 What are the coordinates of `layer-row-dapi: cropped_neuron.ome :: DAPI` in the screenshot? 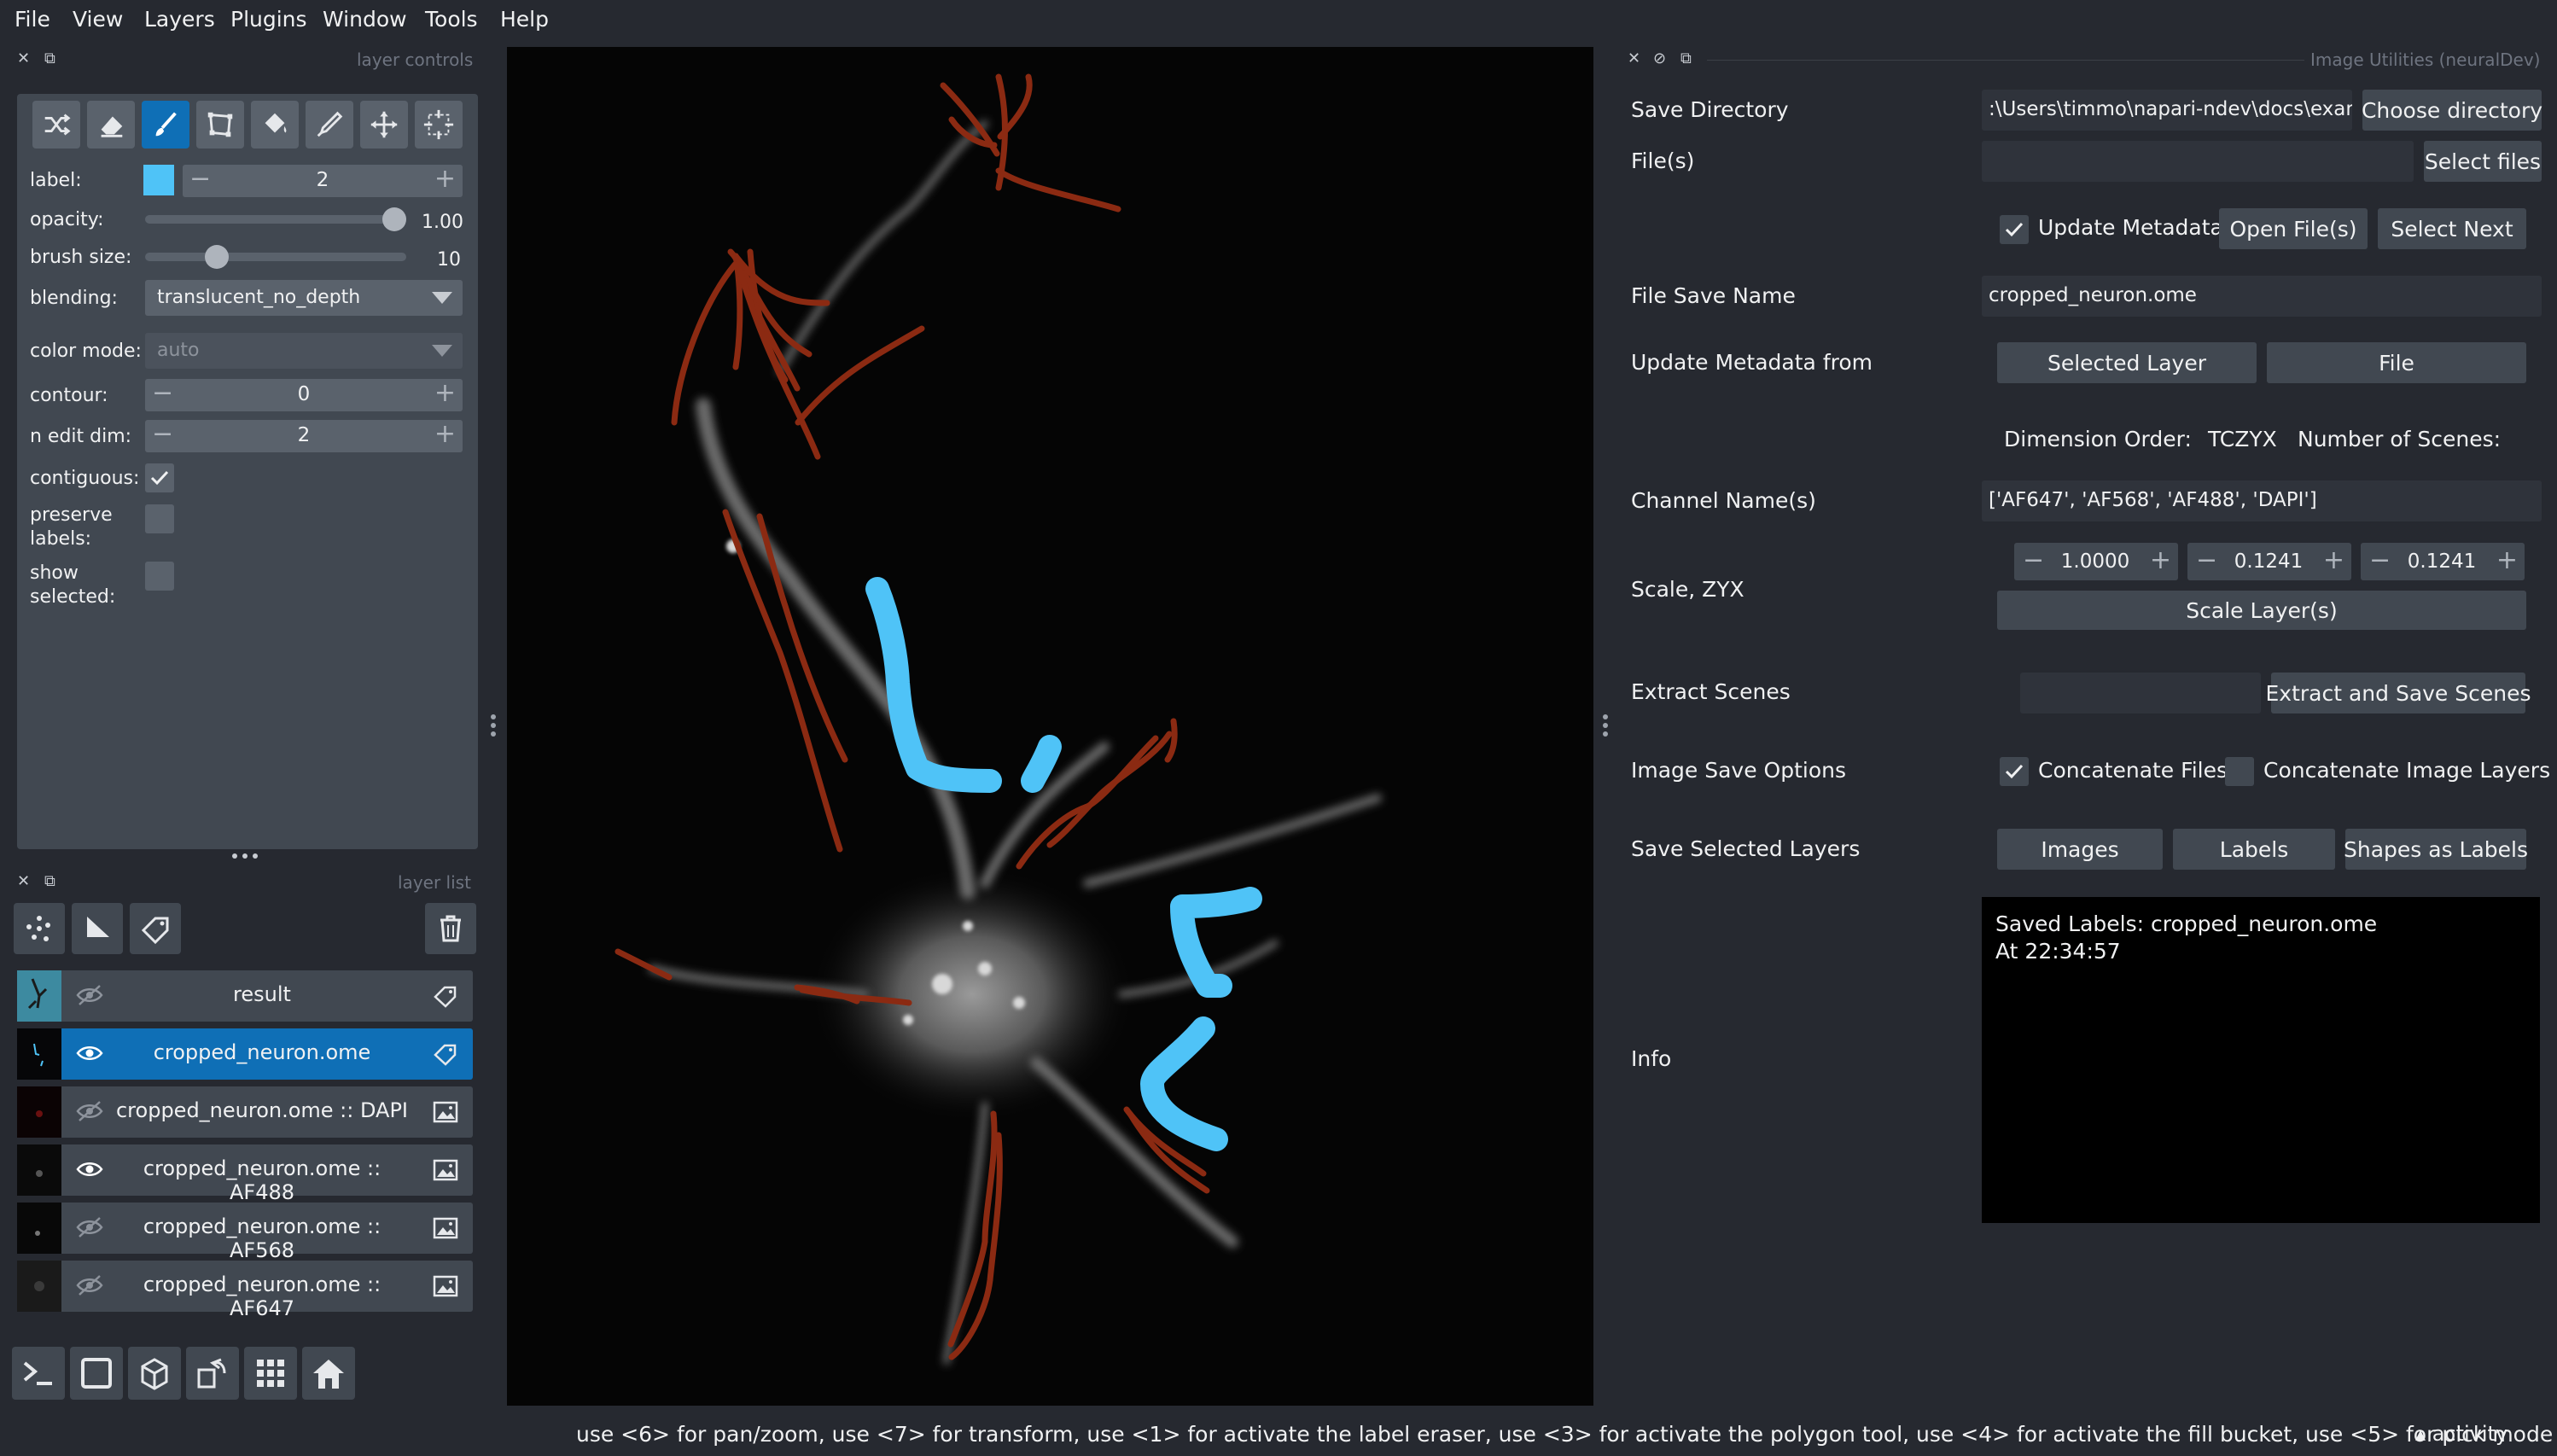 It's located at (245, 1112).